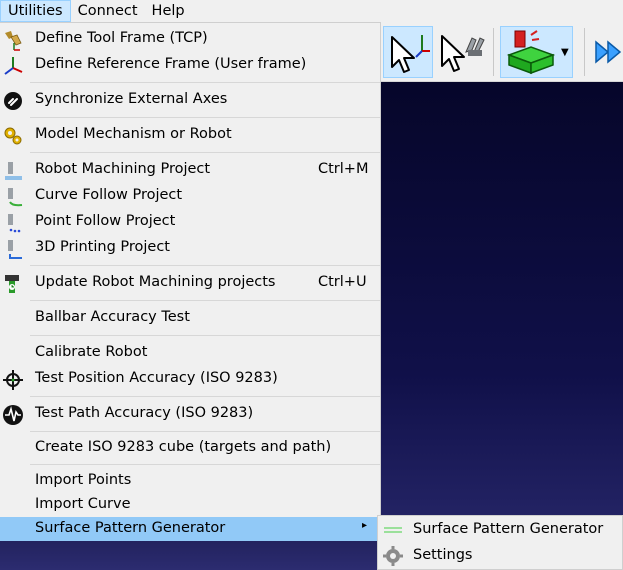 The height and width of the screenshot is (570, 623). Describe the element at coordinates (190, 248) in the screenshot. I see `menu-item-3d-printing-project: 3D Printing Project` at that location.